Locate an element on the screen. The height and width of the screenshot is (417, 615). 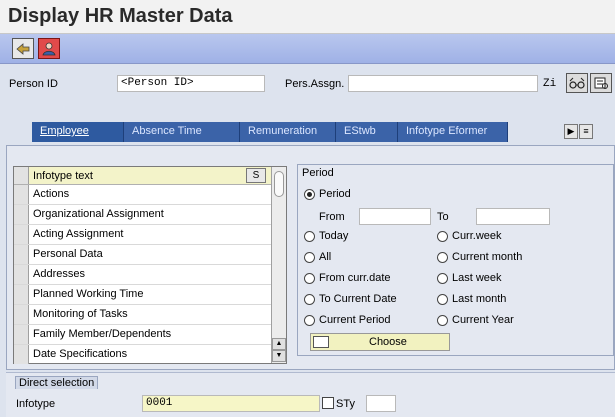
list-item: Organizational Assignment is located at coordinates (143, 215).